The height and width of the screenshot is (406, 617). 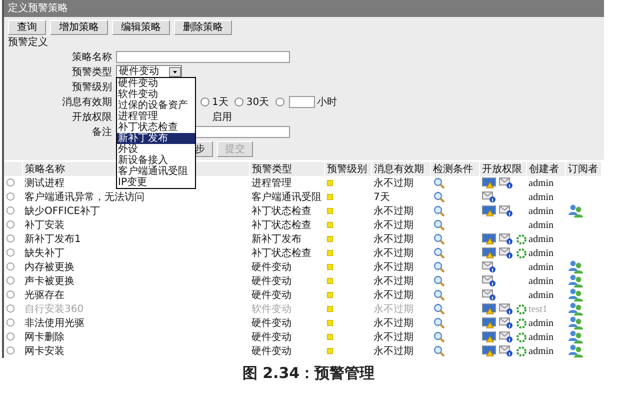 What do you see at coordinates (92, 72) in the screenshot?
I see `field-label: 预警类型` at bounding box center [92, 72].